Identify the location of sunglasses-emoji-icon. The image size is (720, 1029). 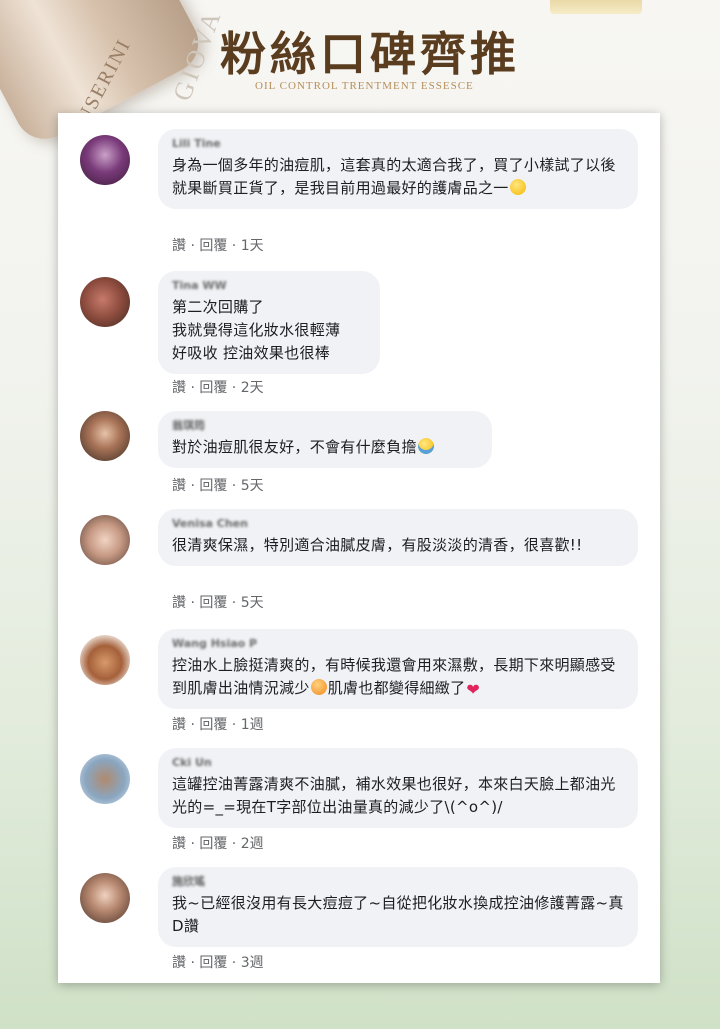
(425, 446).